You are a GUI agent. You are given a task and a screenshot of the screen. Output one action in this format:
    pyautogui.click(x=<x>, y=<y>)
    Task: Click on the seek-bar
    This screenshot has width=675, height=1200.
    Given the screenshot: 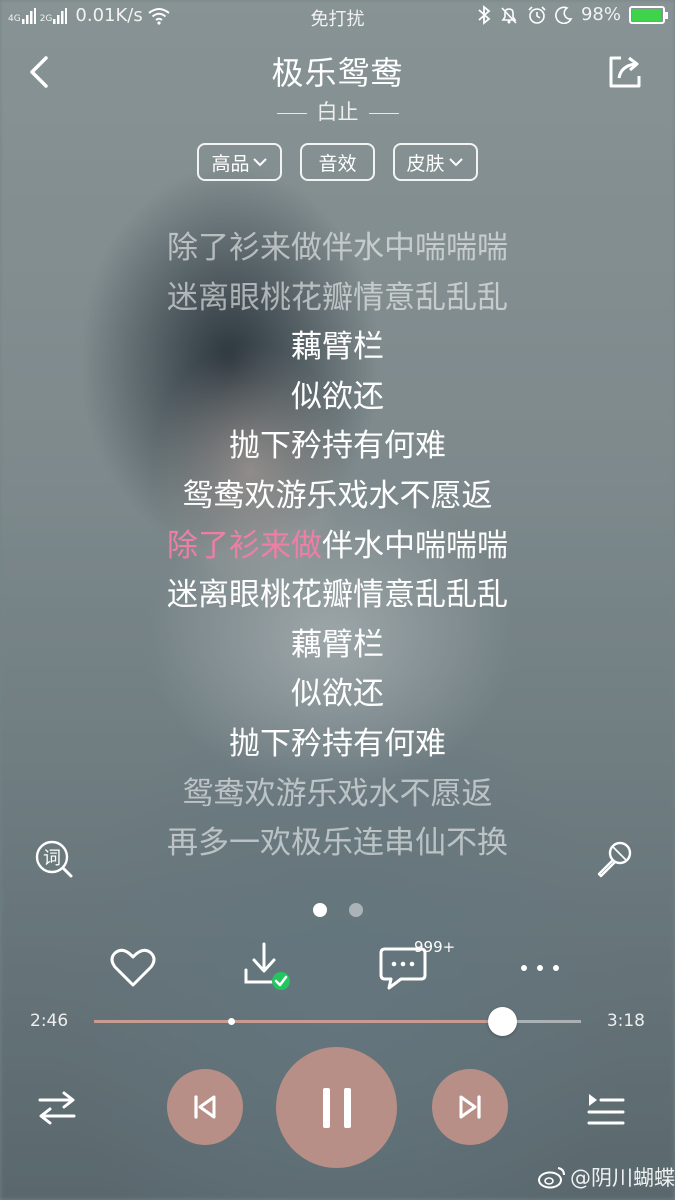 What is the action you would take?
    pyautogui.click(x=337, y=1021)
    